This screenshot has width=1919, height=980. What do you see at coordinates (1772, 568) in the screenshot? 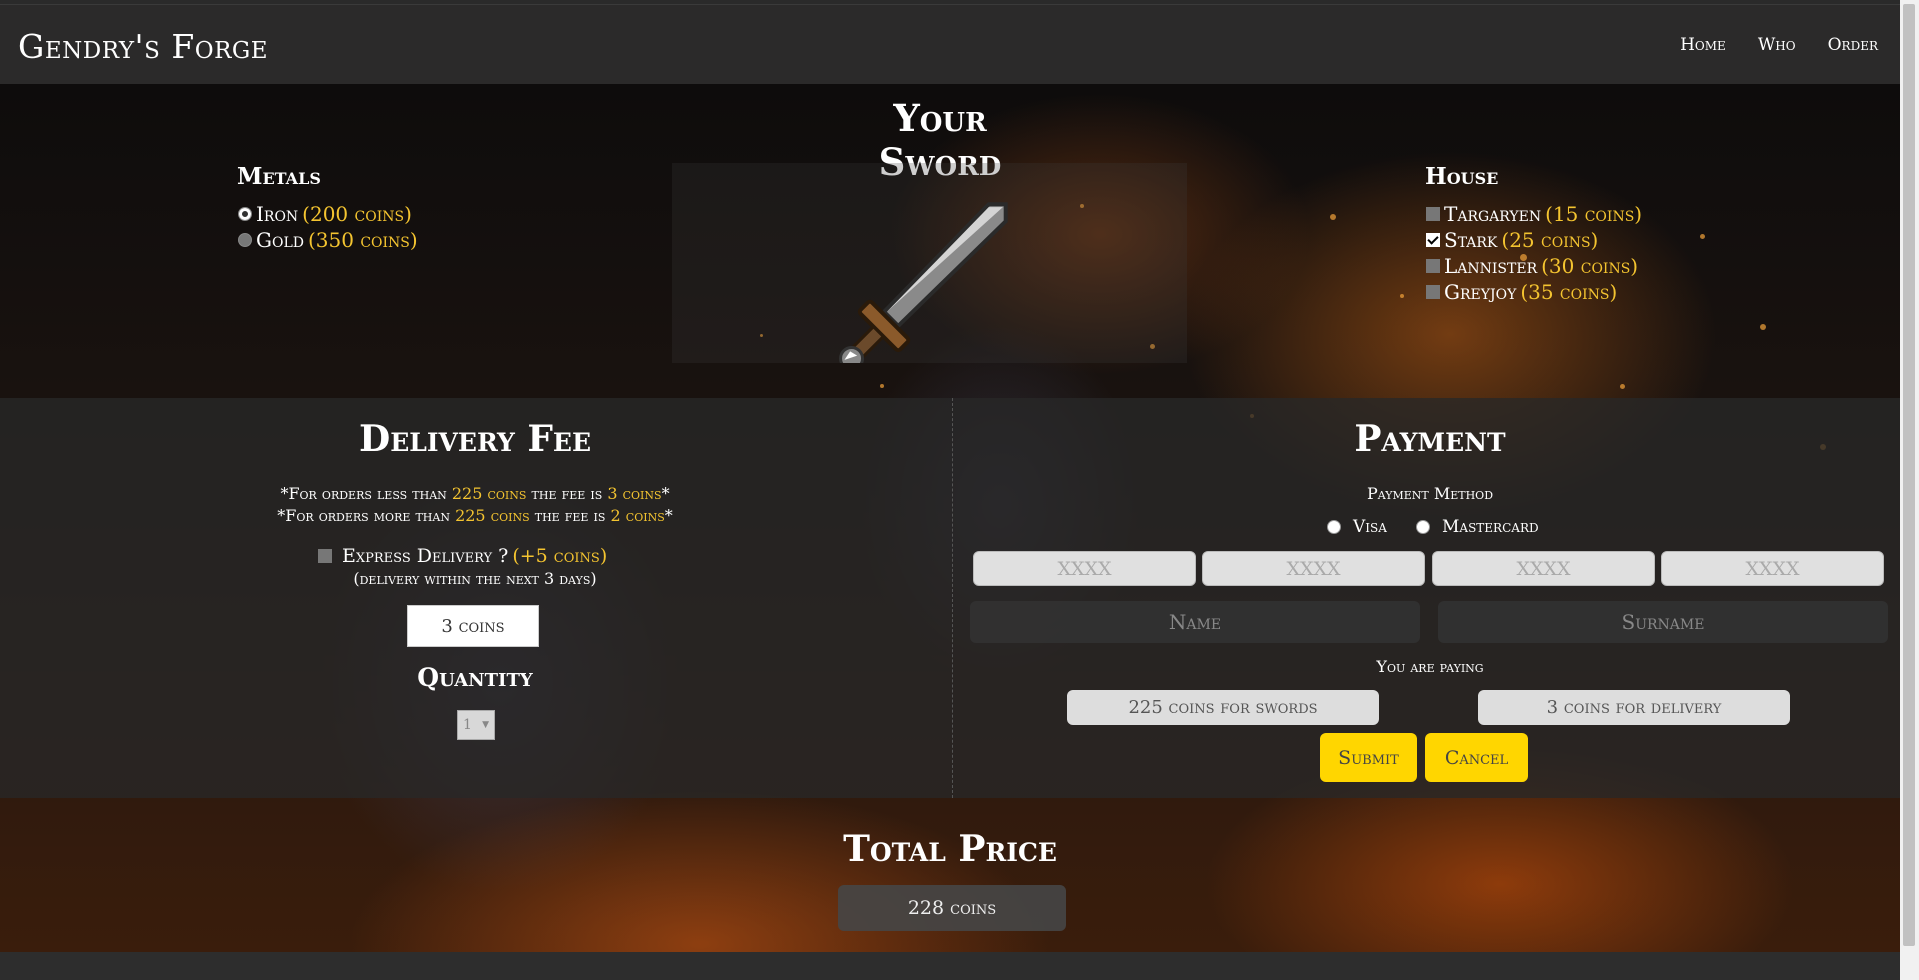
I see `card-number-field-4: XXXX` at bounding box center [1772, 568].